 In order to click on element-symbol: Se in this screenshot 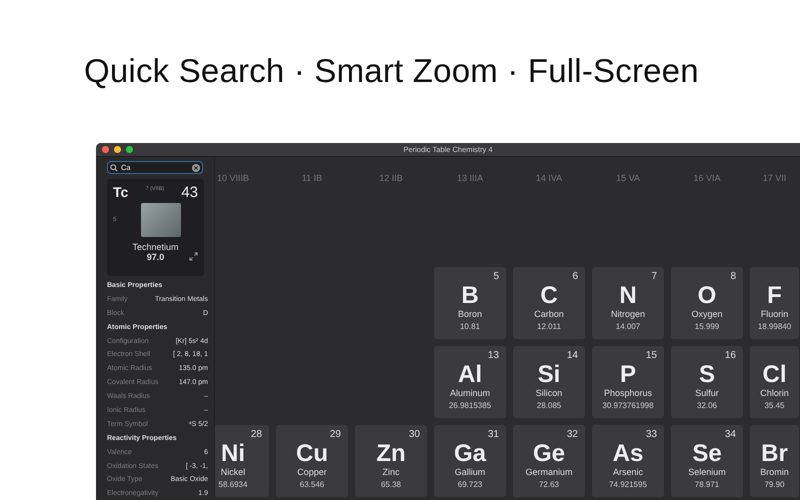, I will do `click(707, 454)`.